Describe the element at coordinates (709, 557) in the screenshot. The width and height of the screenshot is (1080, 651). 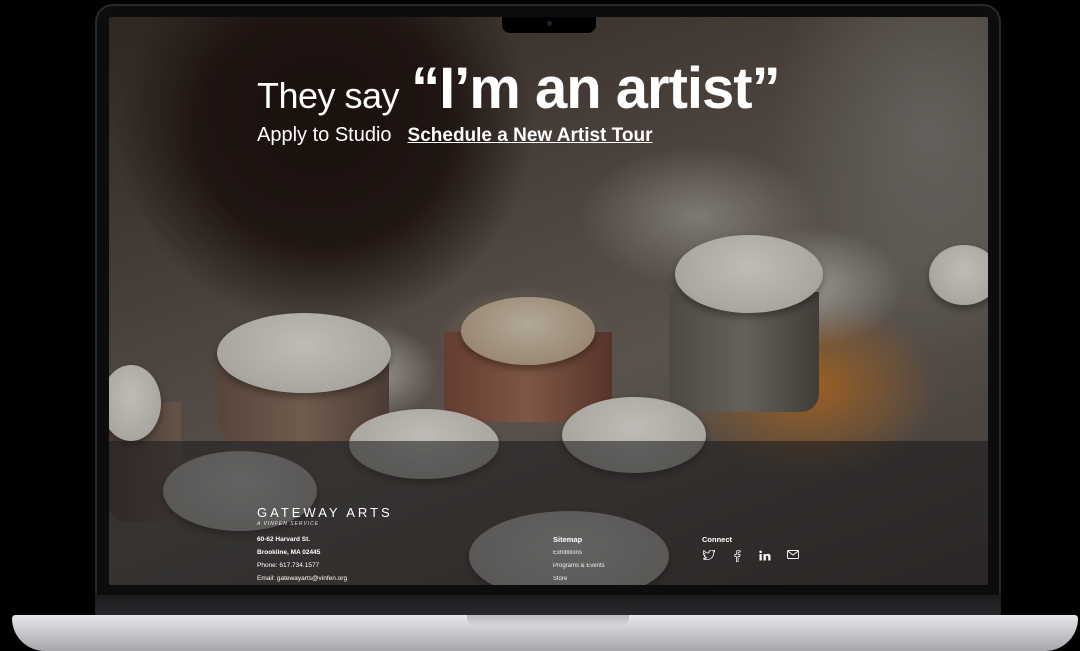
I see `twitter-icon` at that location.